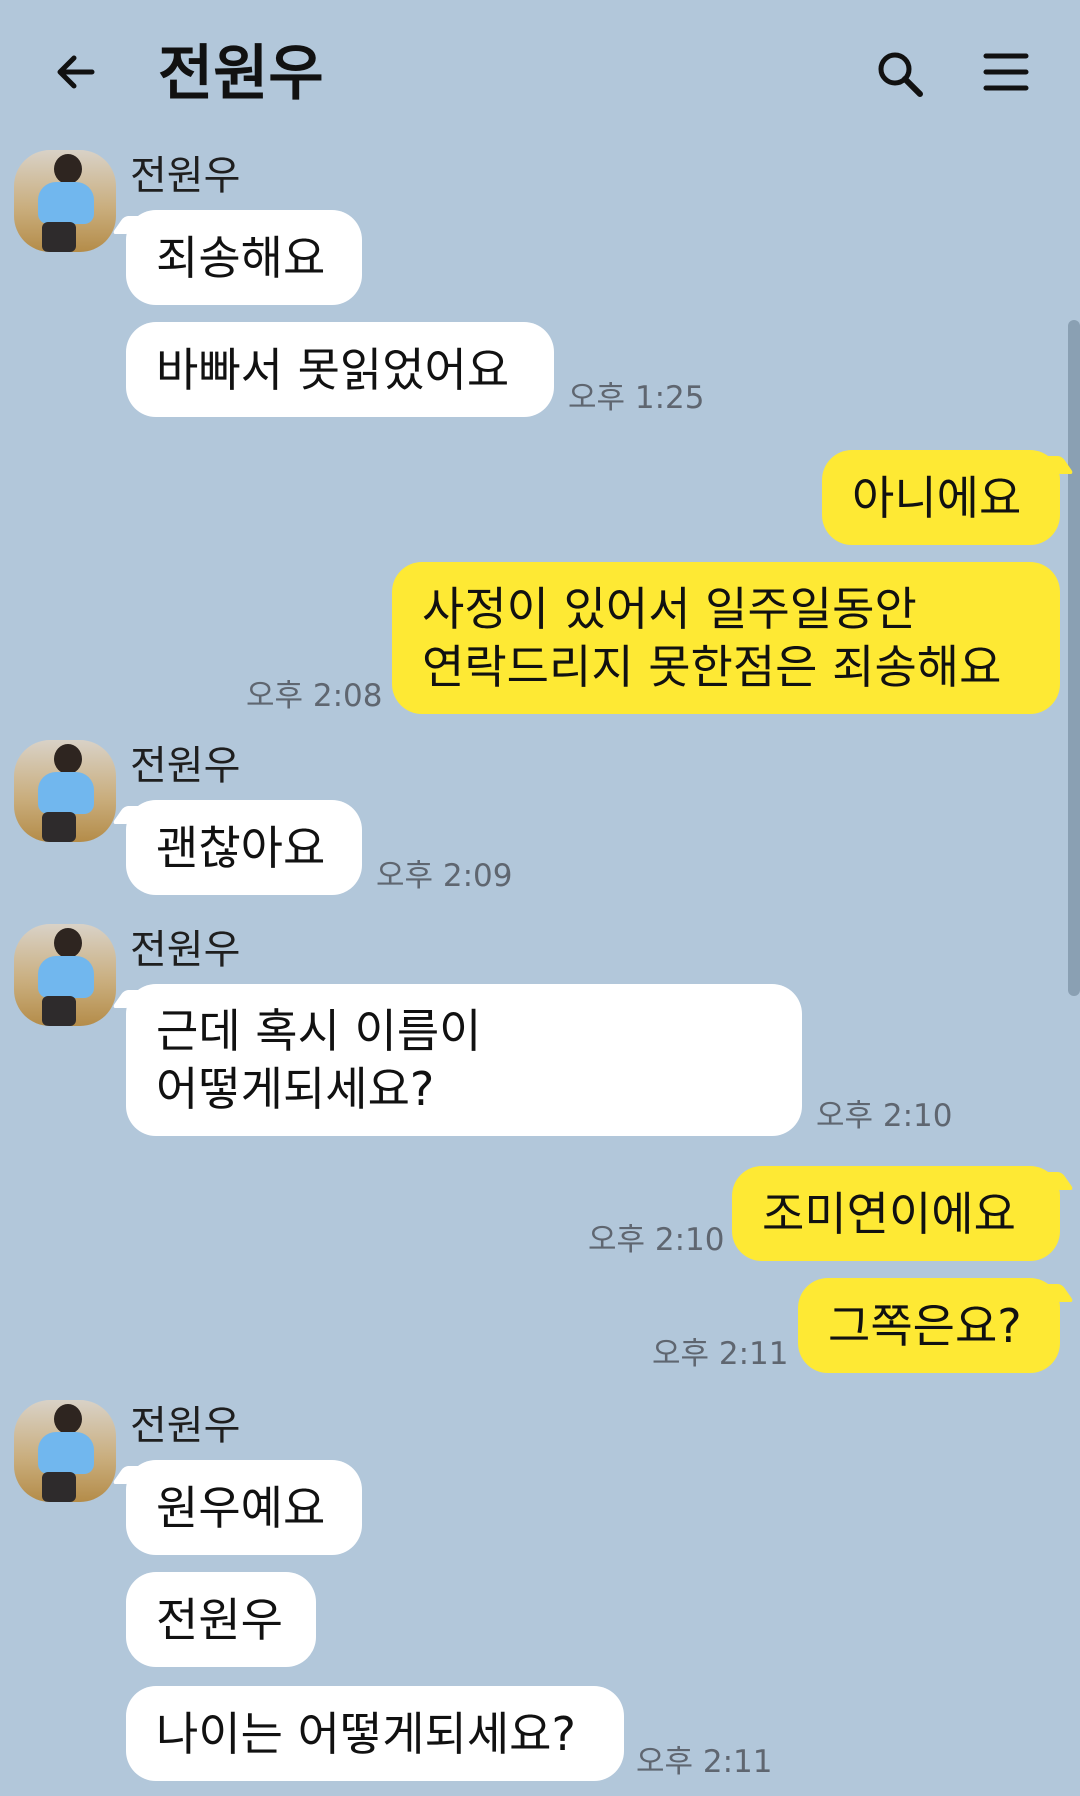 The image size is (1080, 1796). Describe the element at coordinates (726, 638) in the screenshot. I see `outgoing-message-bubble: 사정이 있어서 일주일동안 연락드리지 못한점은 죄송해요` at that location.